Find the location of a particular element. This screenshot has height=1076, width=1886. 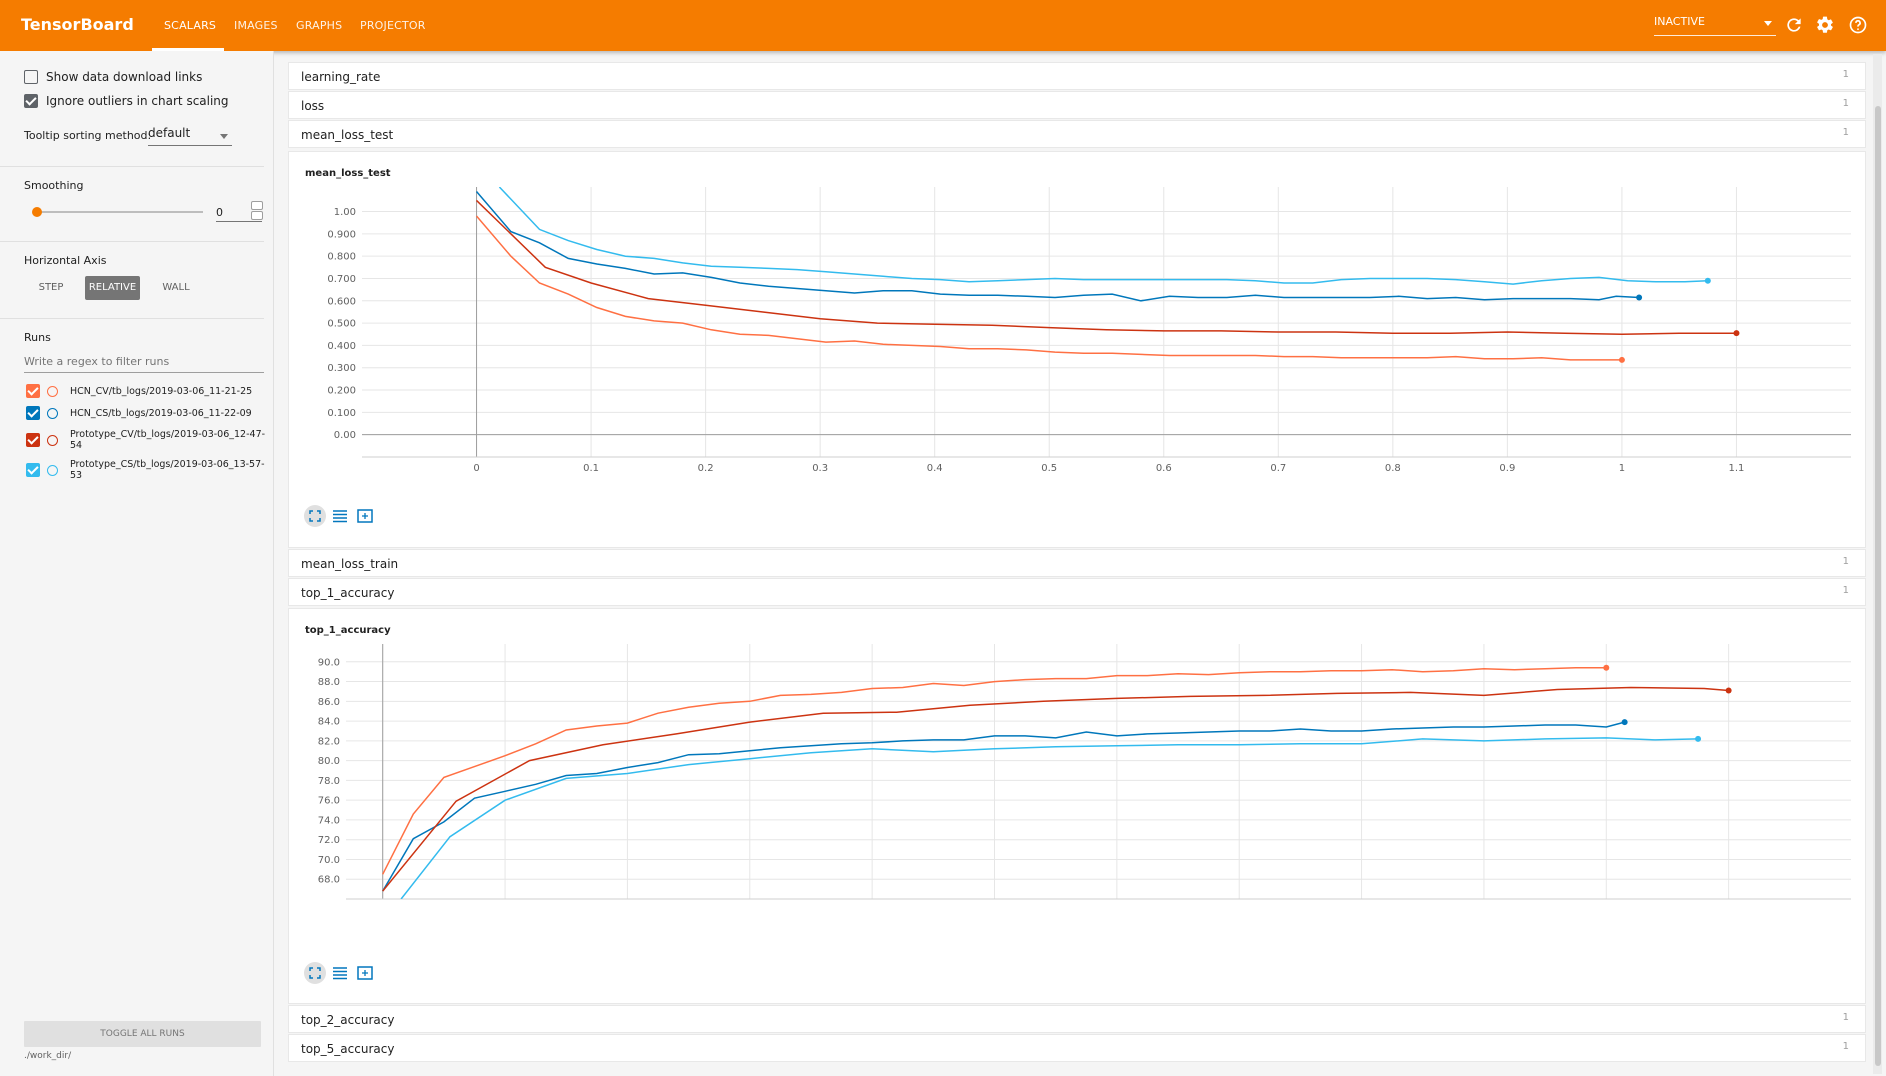

run-label-line1: Prototype_CV/tb_logs/2019-03-06_12-47- is located at coordinates (168, 434).